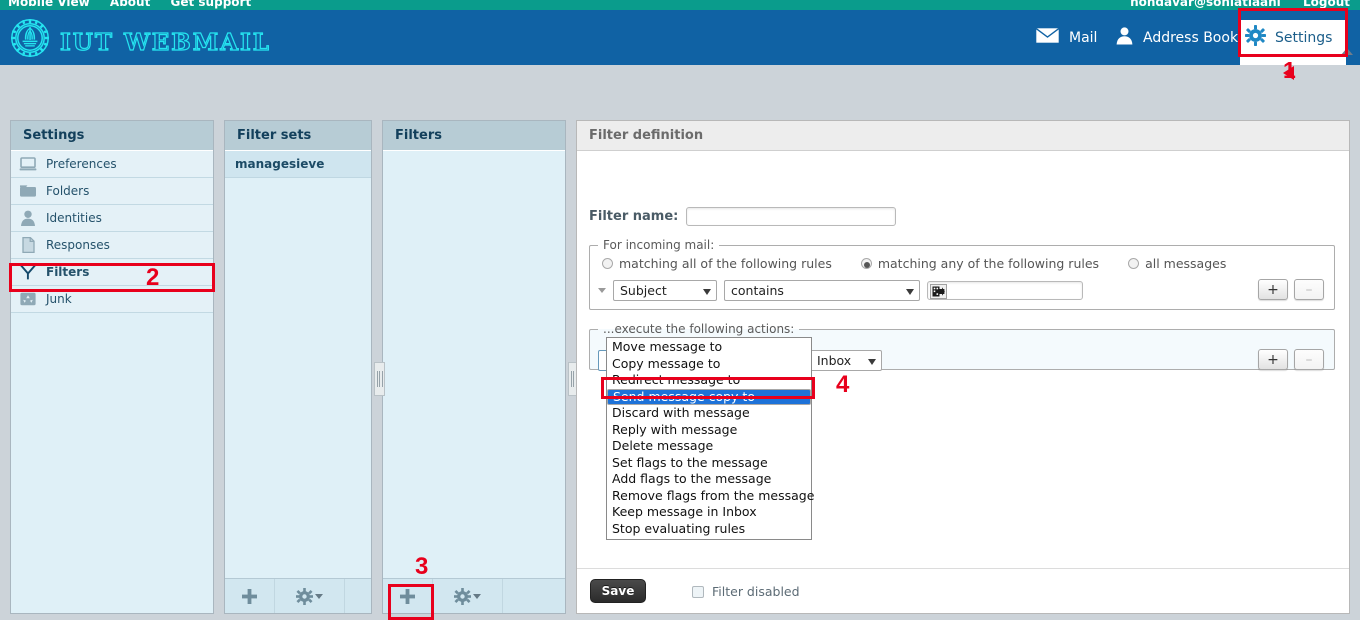 Image resolution: width=1360 pixels, height=620 pixels. Describe the element at coordinates (643, 290) in the screenshot. I see `rule-header-select-value: Subject` at that location.